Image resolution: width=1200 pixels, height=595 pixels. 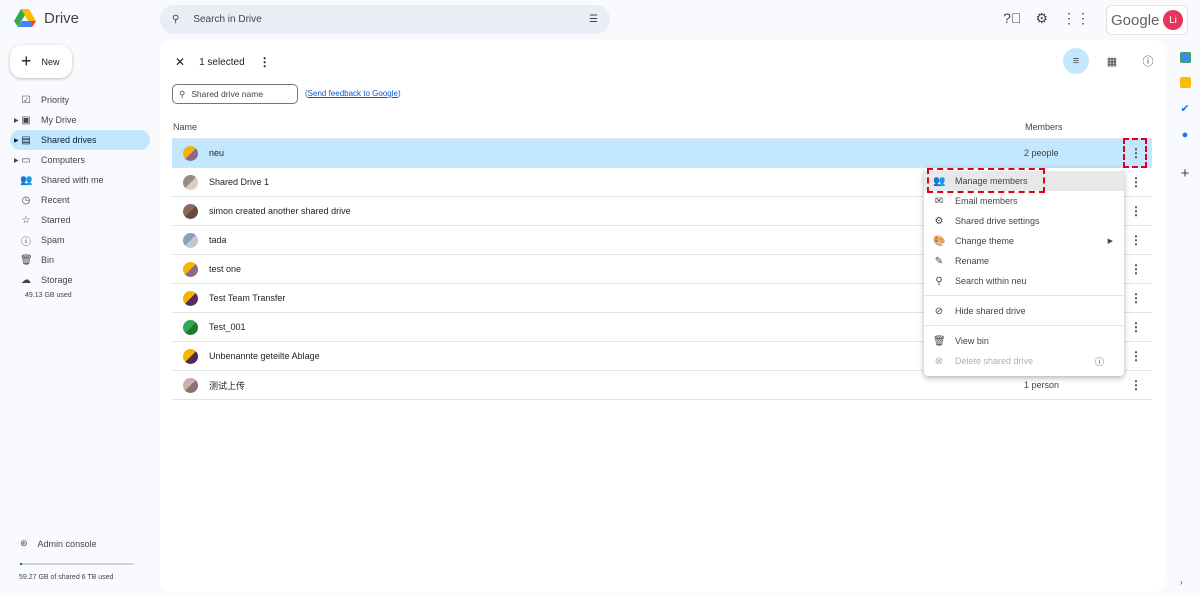 I want to click on menu-label: Shared drive settings, so click(x=997, y=221).